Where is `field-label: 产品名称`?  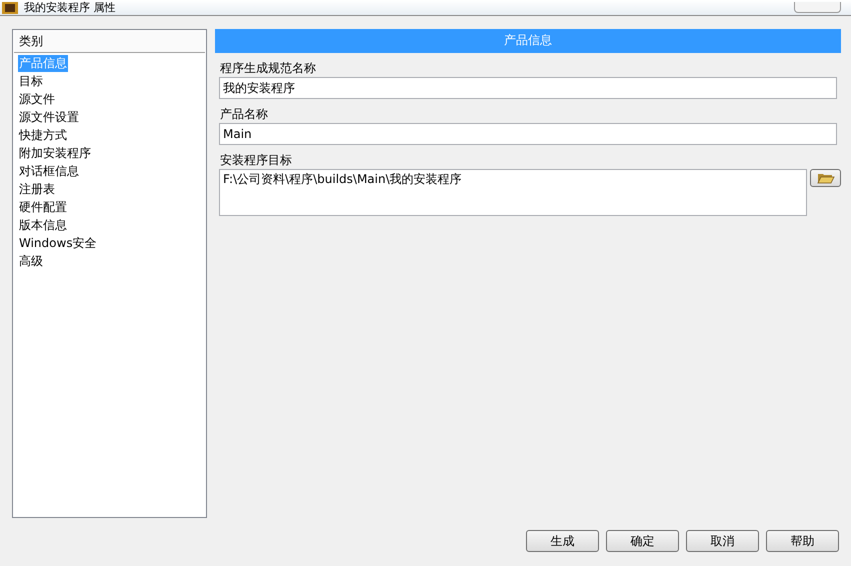
field-label: 产品名称 is located at coordinates (244, 114).